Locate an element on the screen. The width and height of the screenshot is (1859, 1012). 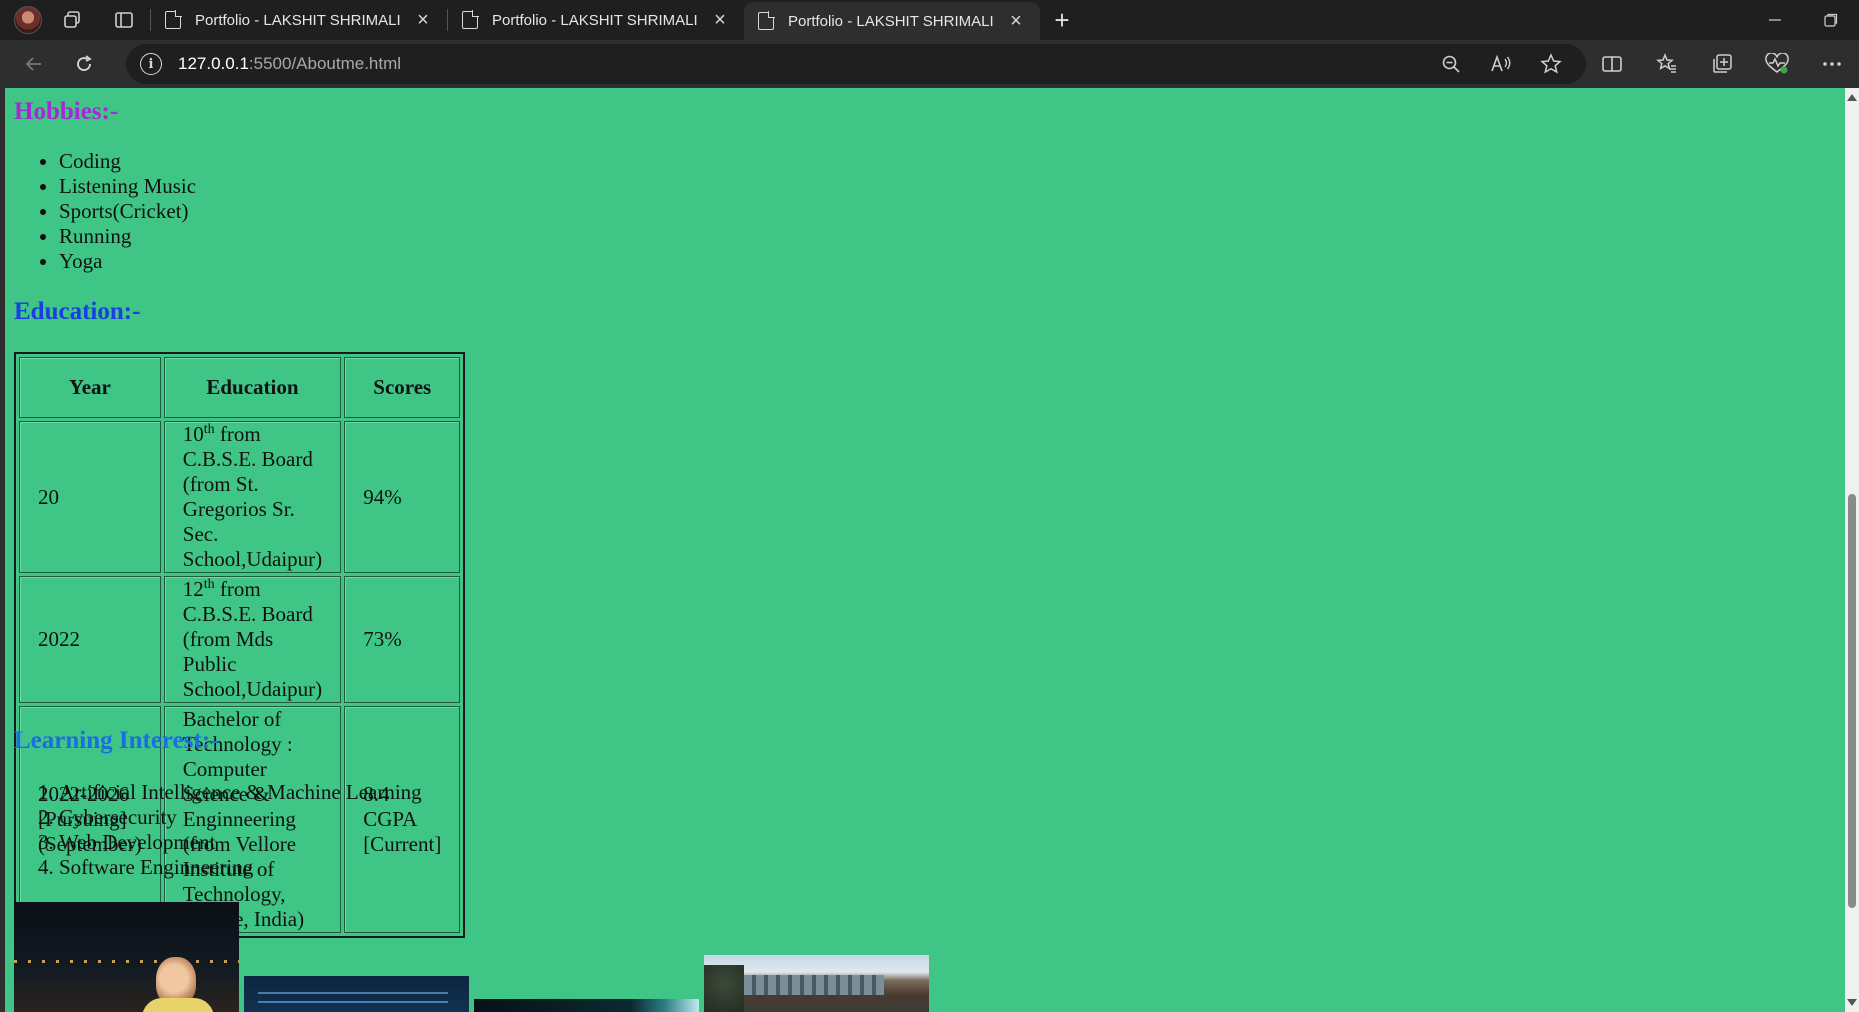
refresh-icon is located at coordinates (84, 64).